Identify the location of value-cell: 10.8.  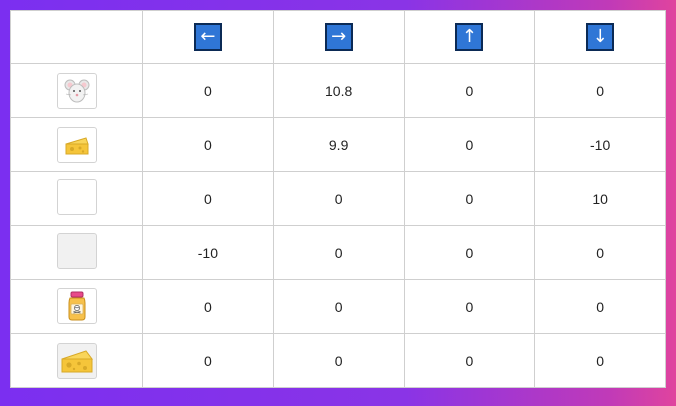
(338, 90).